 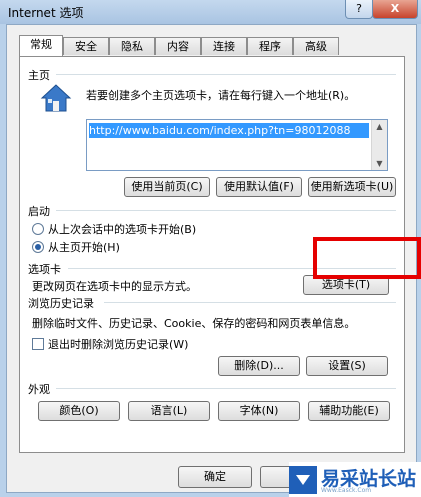 What do you see at coordinates (379, 126) in the screenshot?
I see `scroll-up-icon: ▲` at bounding box center [379, 126].